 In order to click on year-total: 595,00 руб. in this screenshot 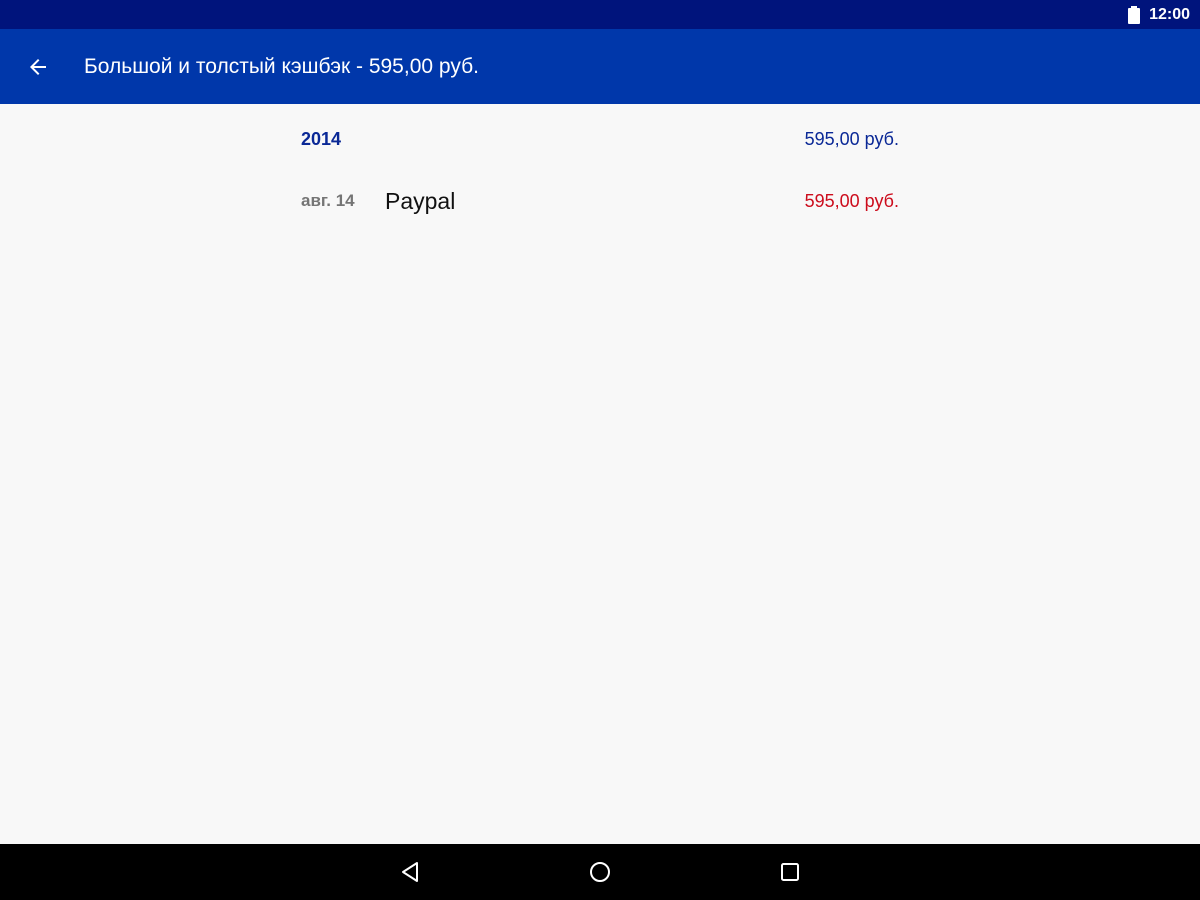, I will do `click(851, 138)`.